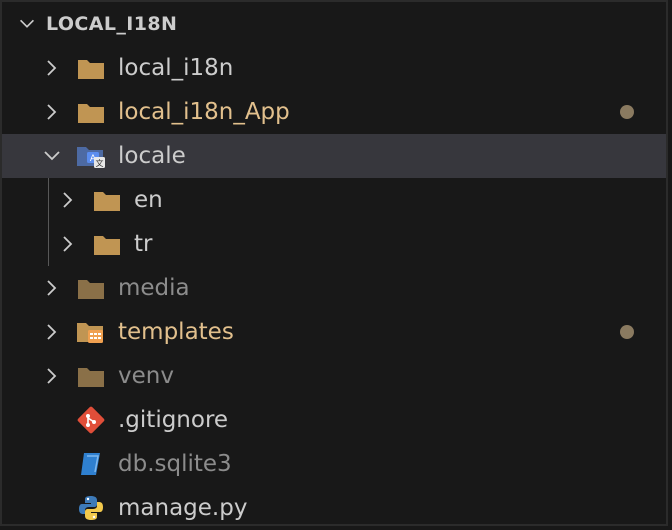  What do you see at coordinates (334, 156) in the screenshot?
I see `tree-item-locale: A 文 locale` at bounding box center [334, 156].